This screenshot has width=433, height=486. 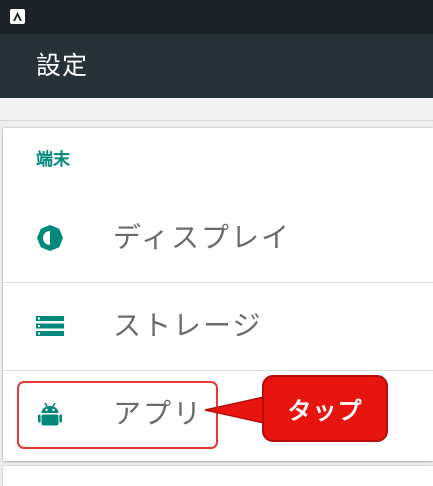 I want to click on status-bar, so click(x=216, y=17).